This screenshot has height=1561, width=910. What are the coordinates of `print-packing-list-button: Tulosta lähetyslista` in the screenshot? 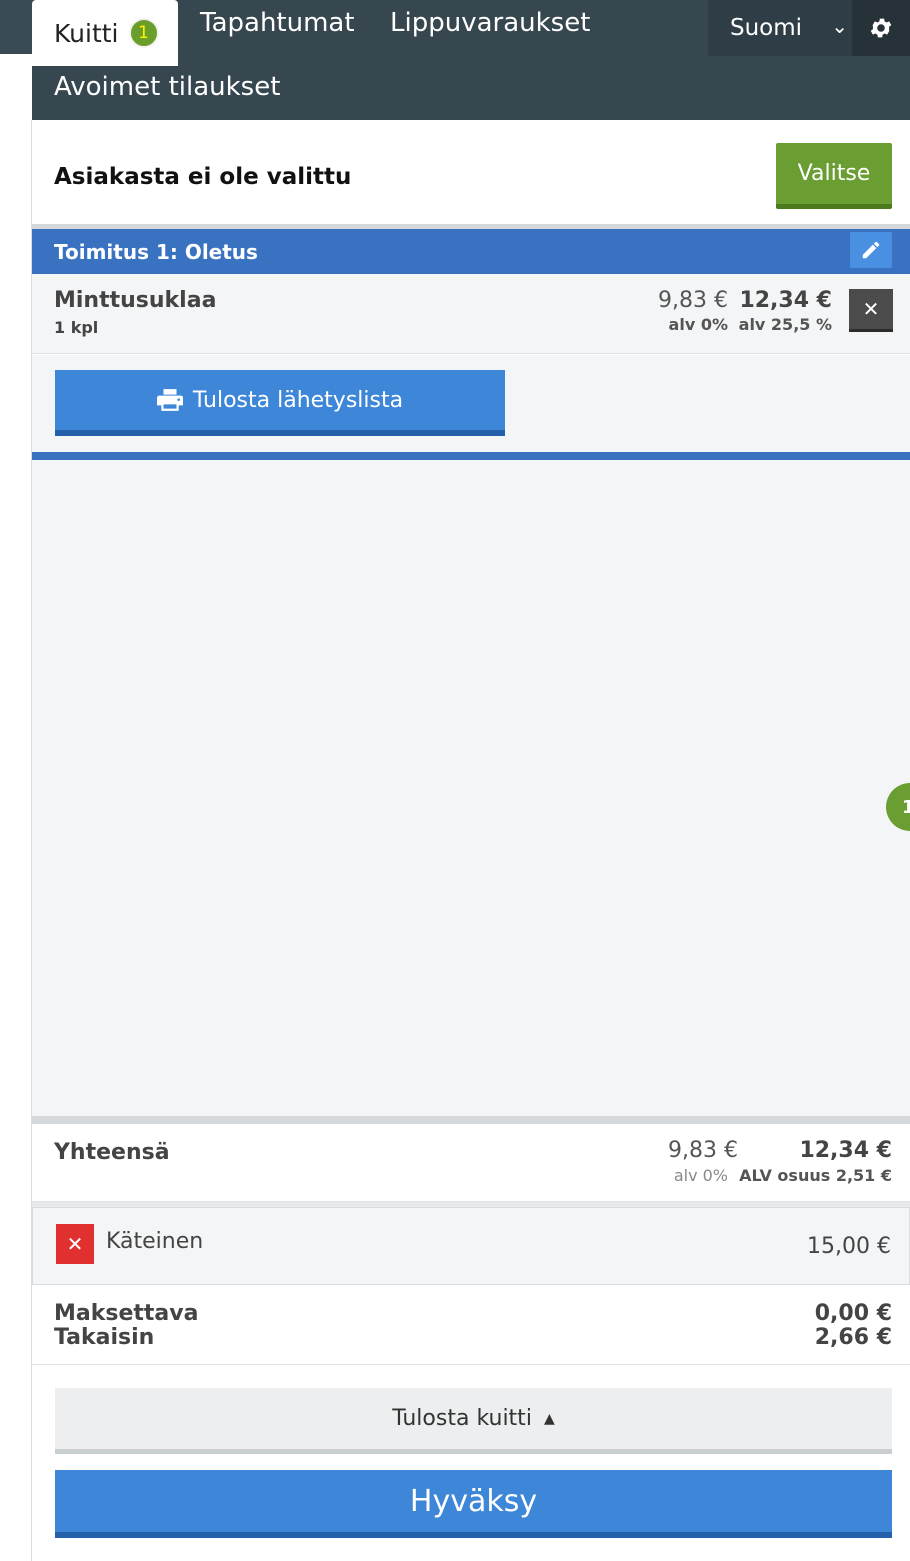 It's located at (280, 403).